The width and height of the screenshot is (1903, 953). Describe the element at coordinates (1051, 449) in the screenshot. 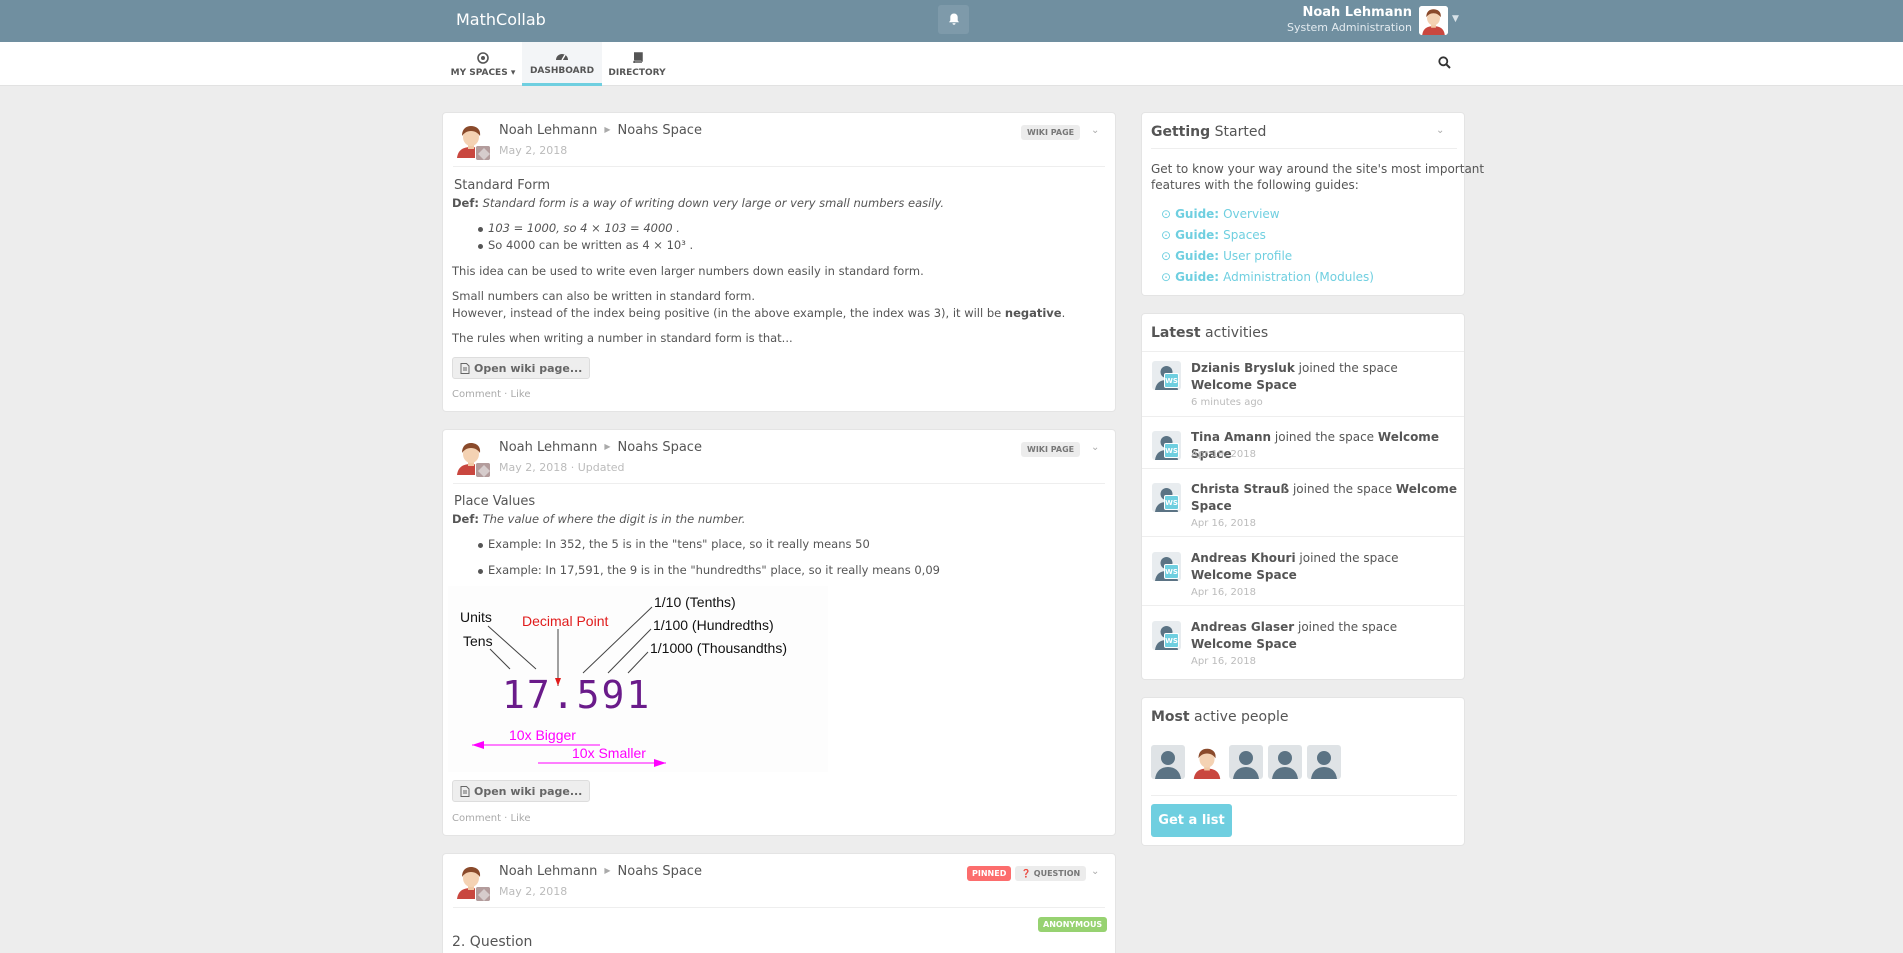

I see `post-type-label: WIKI PAGE` at that location.